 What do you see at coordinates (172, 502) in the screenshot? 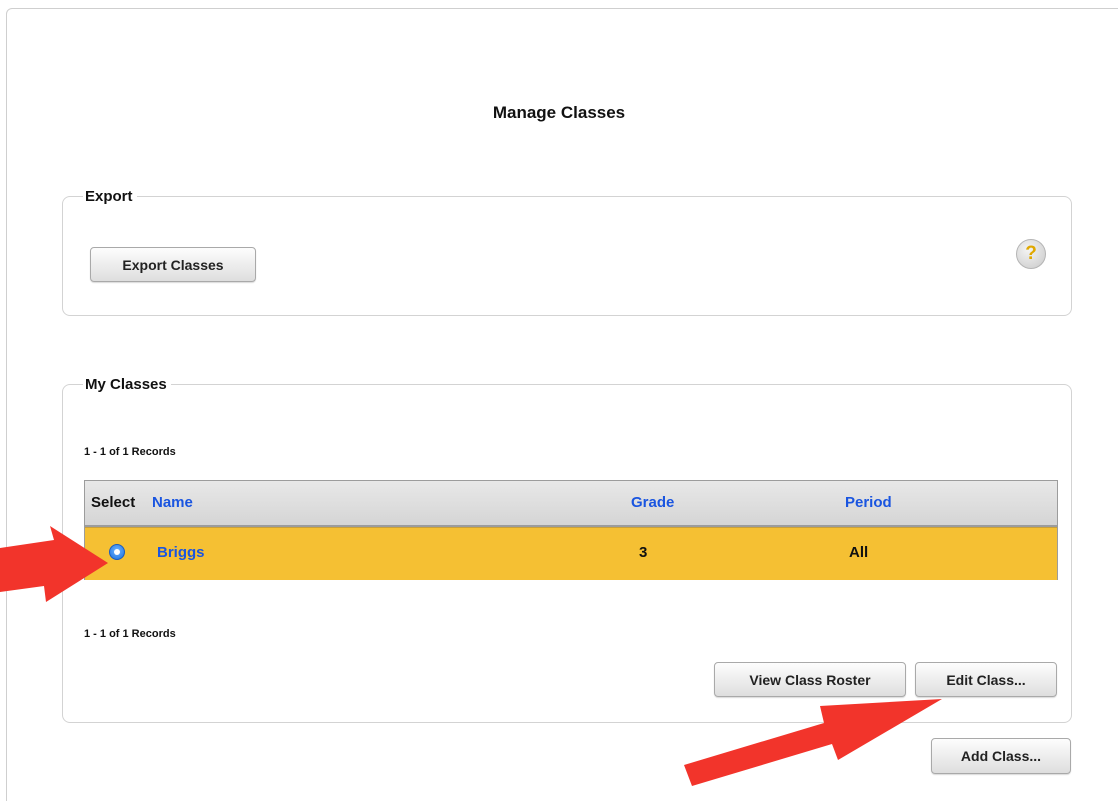
I see `column-header-name: Name` at bounding box center [172, 502].